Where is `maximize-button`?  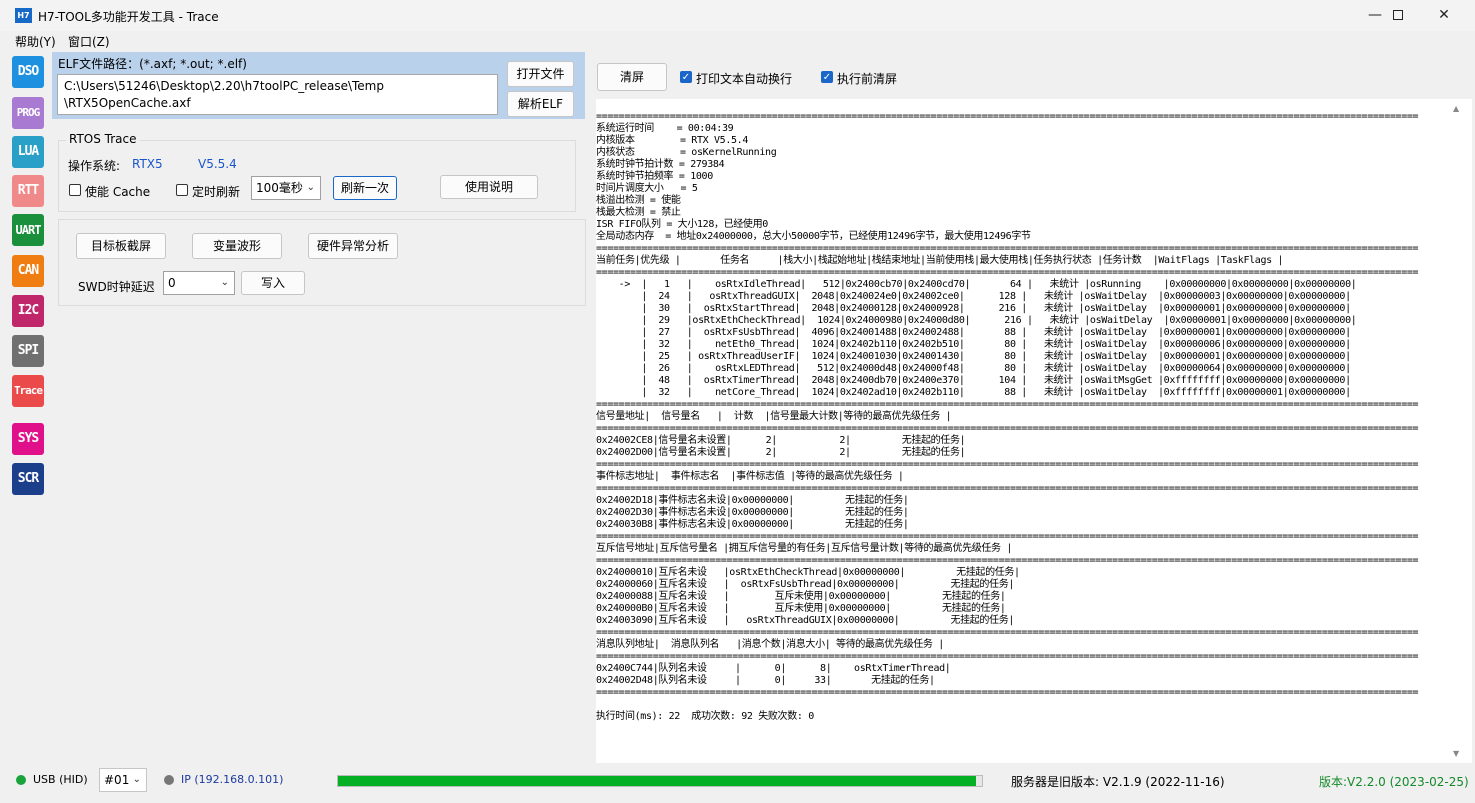
maximize-button is located at coordinates (1398, 15).